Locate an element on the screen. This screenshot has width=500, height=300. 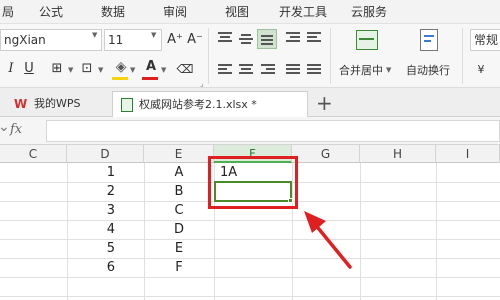
cell-d4: 4 is located at coordinates (91, 229).